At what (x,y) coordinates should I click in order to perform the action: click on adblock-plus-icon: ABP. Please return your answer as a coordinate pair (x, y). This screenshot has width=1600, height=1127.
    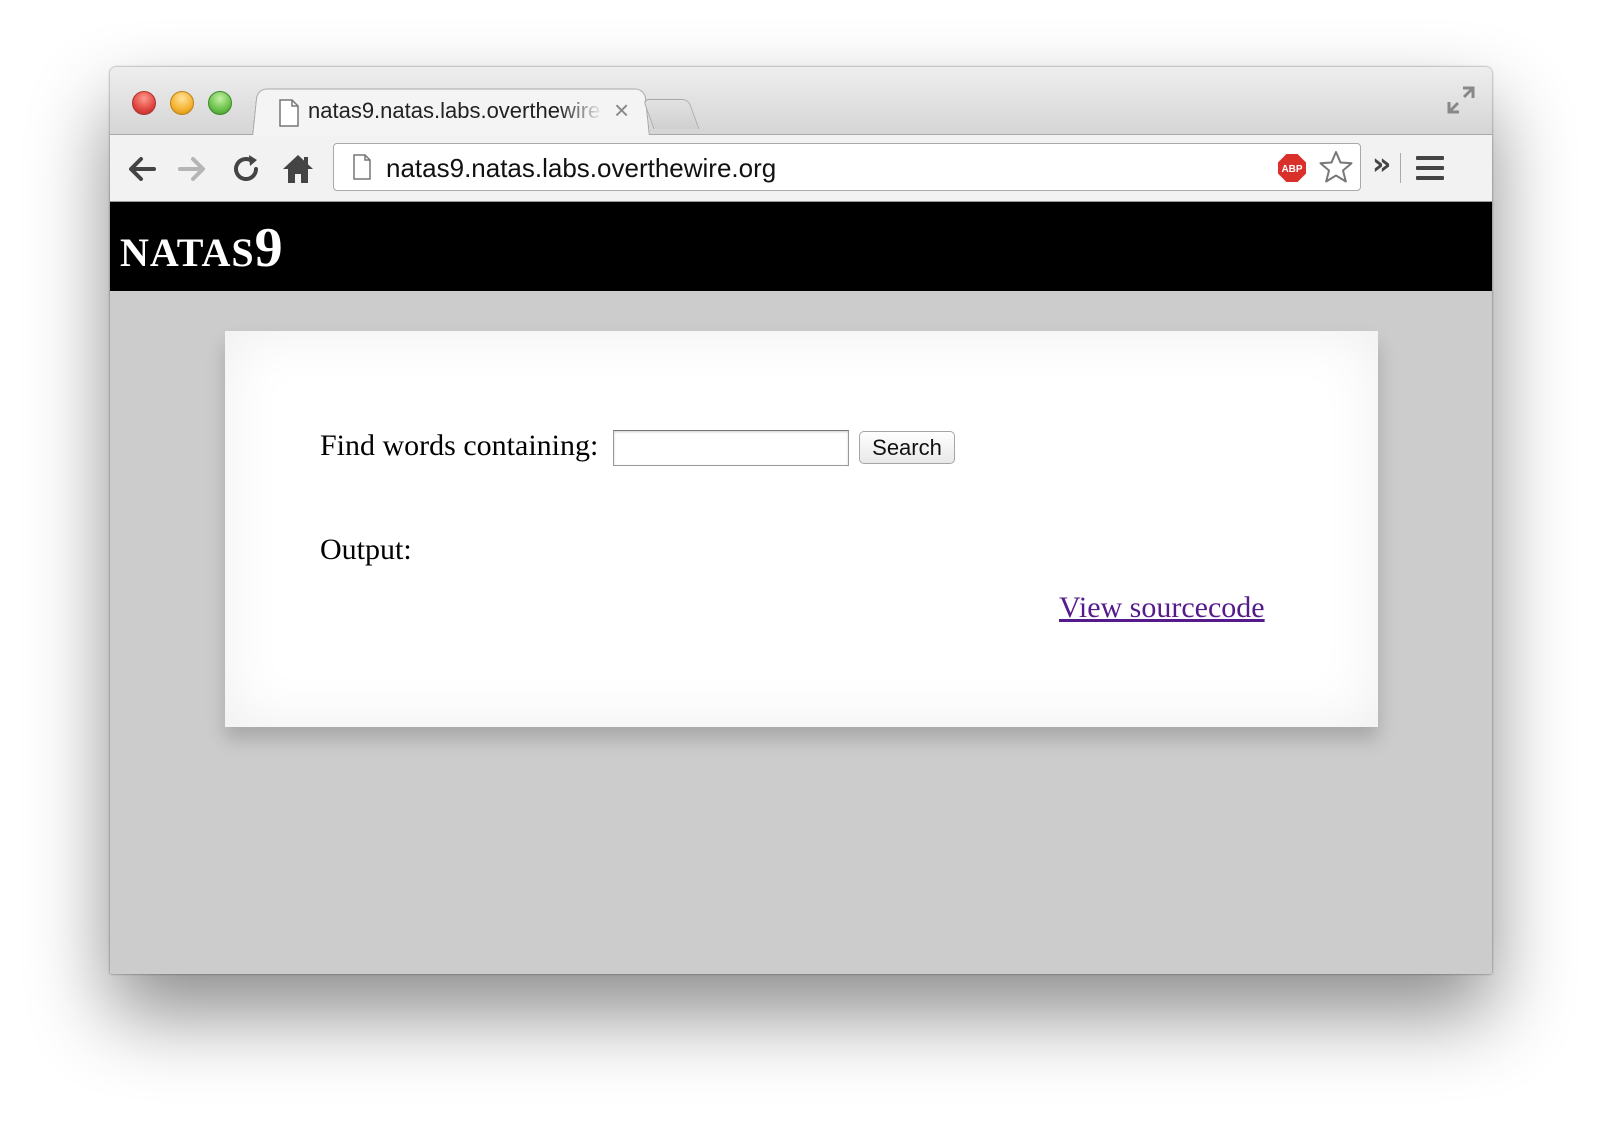
    Looking at the image, I should click on (1292, 168).